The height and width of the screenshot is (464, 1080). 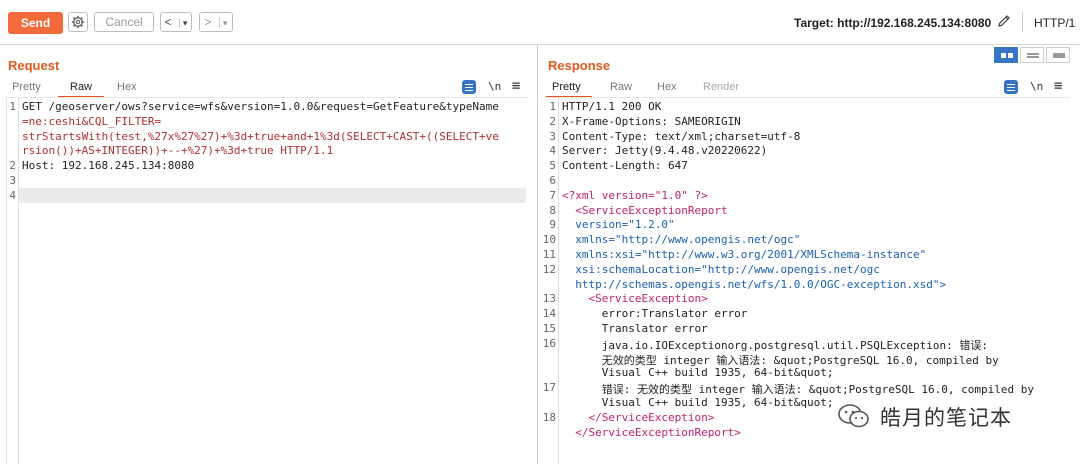 What do you see at coordinates (552, 180) in the screenshot?
I see `response-line-number: 6` at bounding box center [552, 180].